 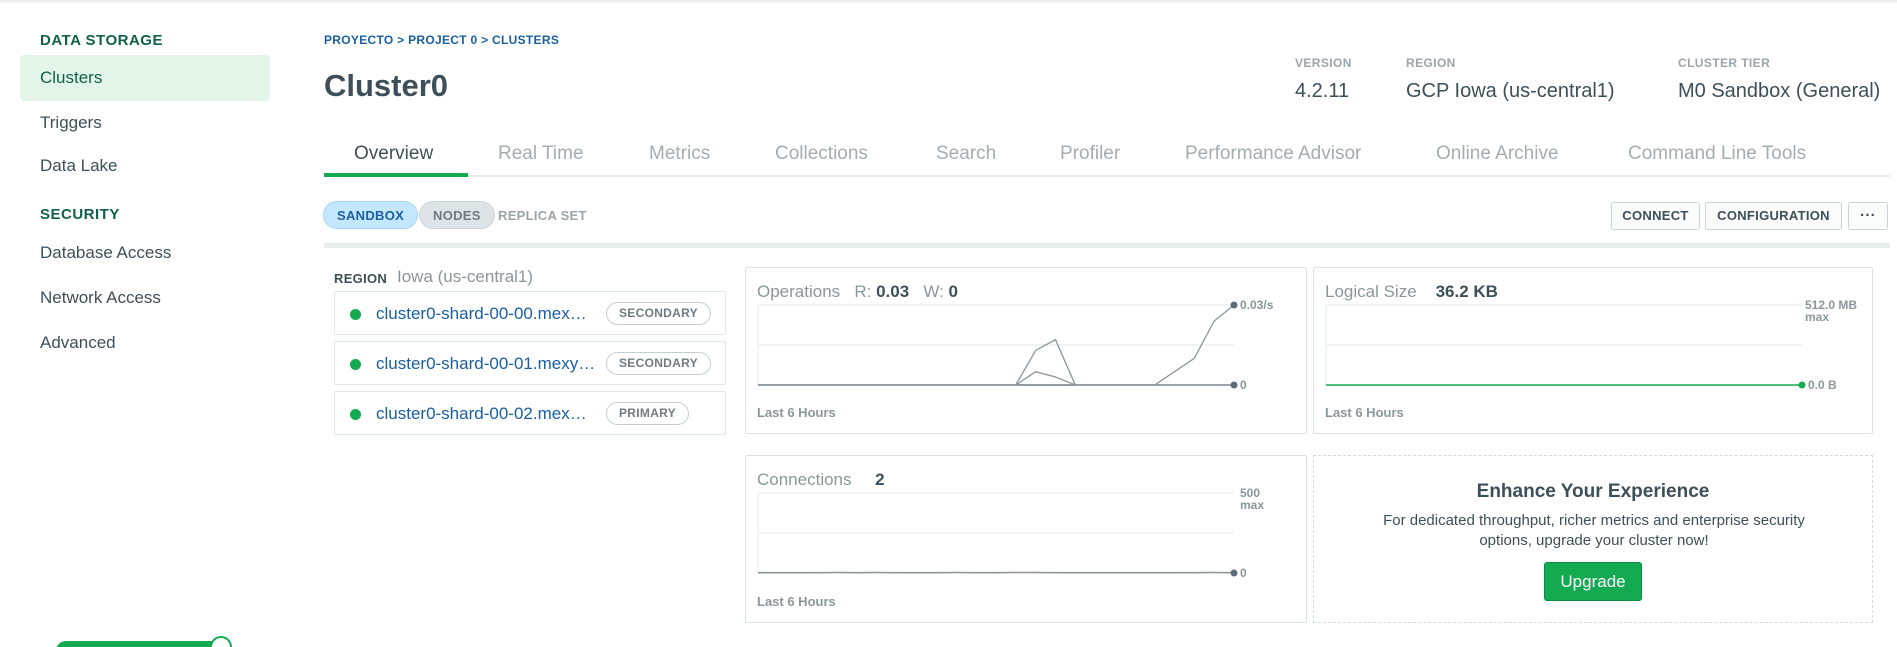 What do you see at coordinates (145, 78) in the screenshot?
I see `sidebar-item-clusters: Clusters` at bounding box center [145, 78].